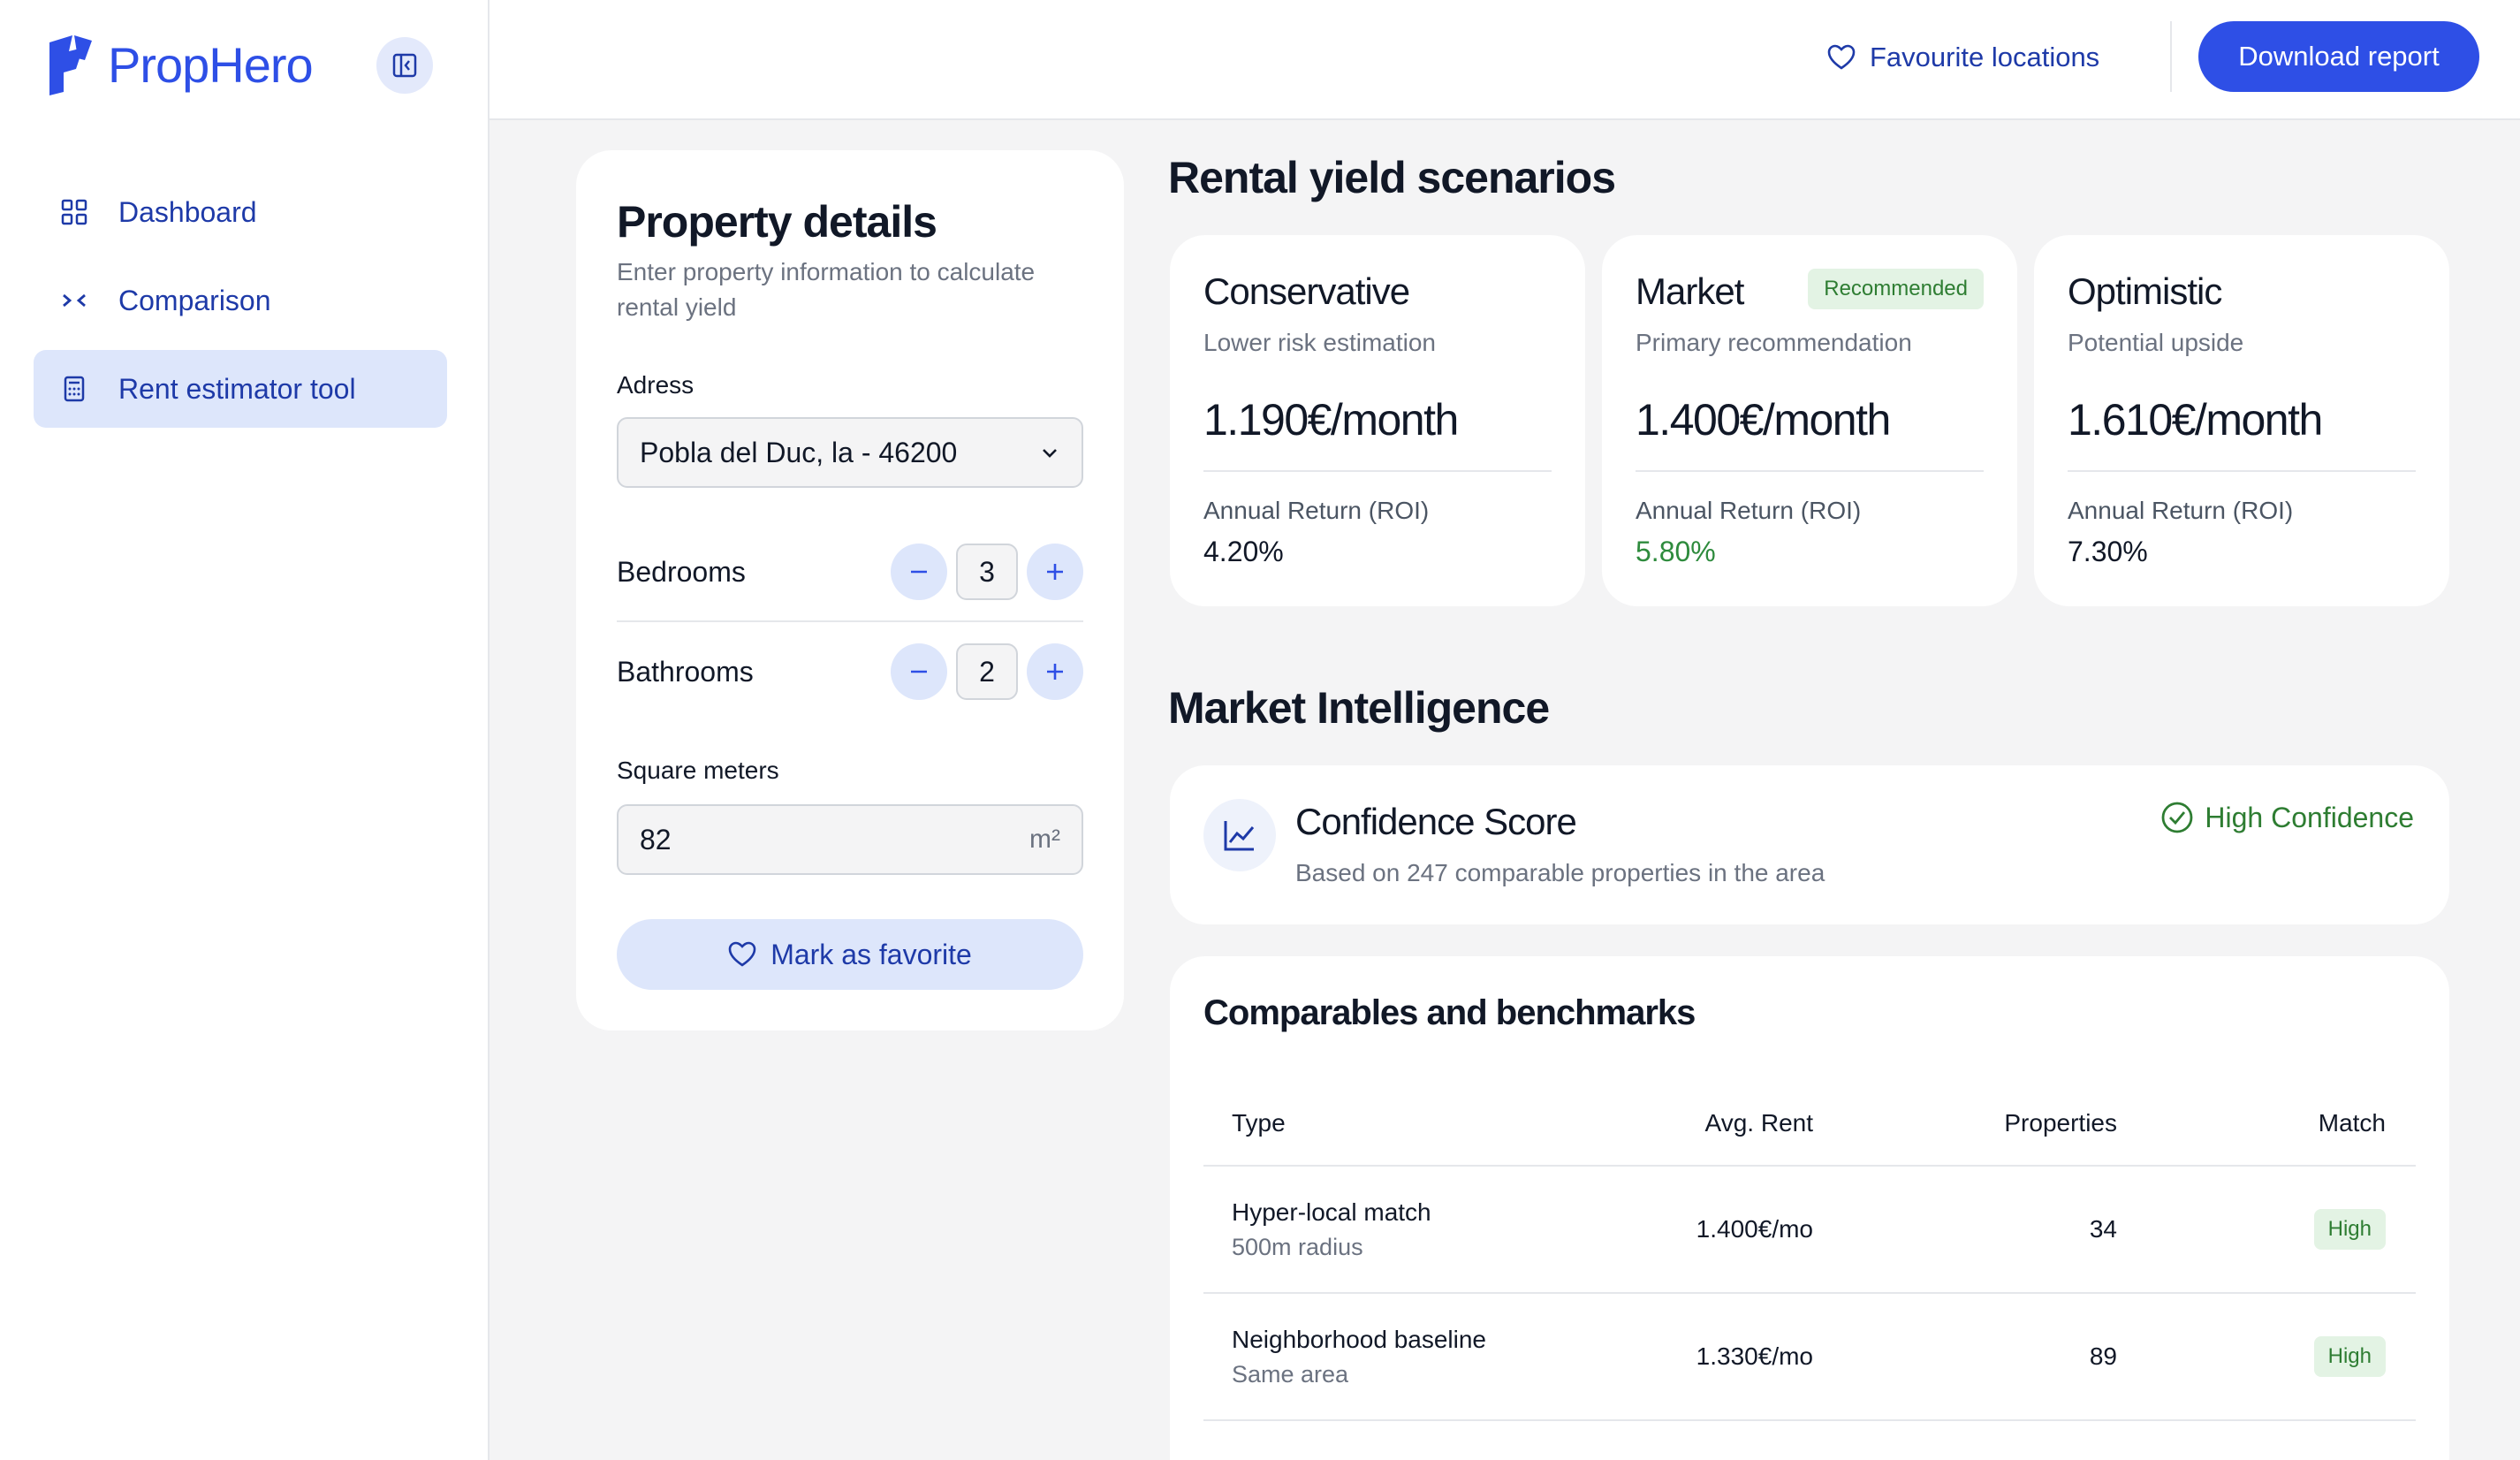  I want to click on bathrooms-increment-button, so click(1055, 671).